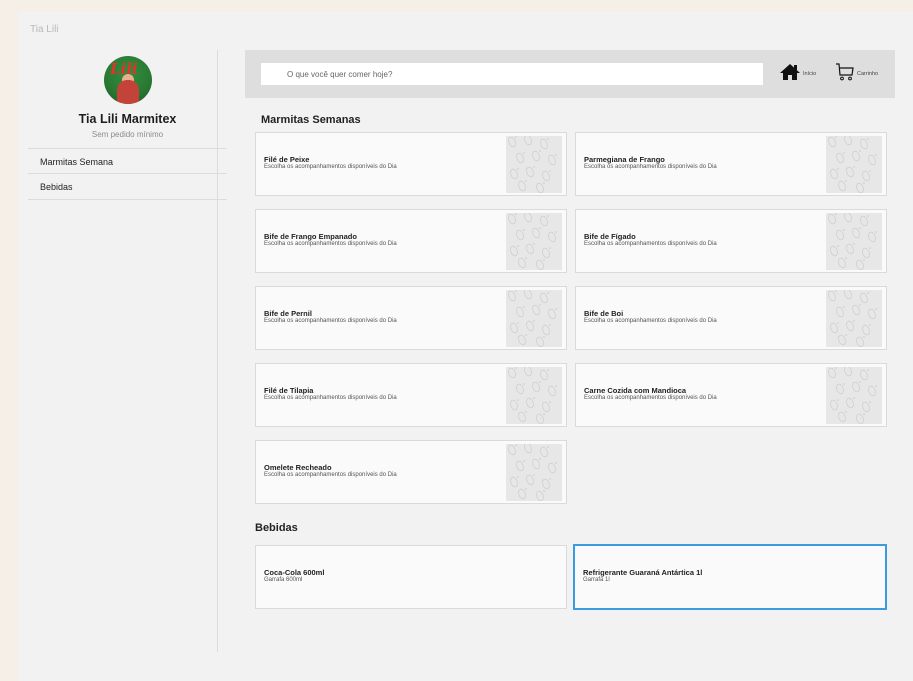 Image resolution: width=913 pixels, height=681 pixels. I want to click on item-name: Refrigerante Guaraná Antártica 1l, so click(643, 572).